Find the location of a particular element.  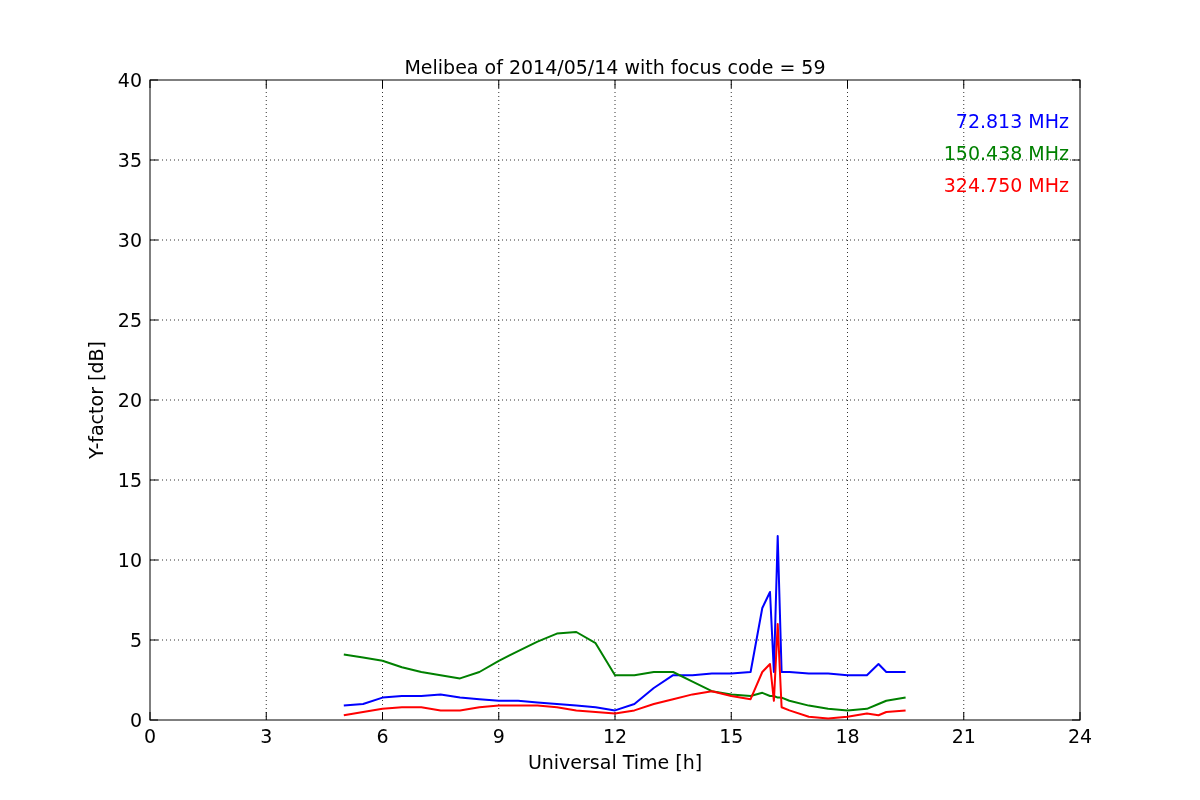

y-tick-label: 20 is located at coordinates (129, 400).